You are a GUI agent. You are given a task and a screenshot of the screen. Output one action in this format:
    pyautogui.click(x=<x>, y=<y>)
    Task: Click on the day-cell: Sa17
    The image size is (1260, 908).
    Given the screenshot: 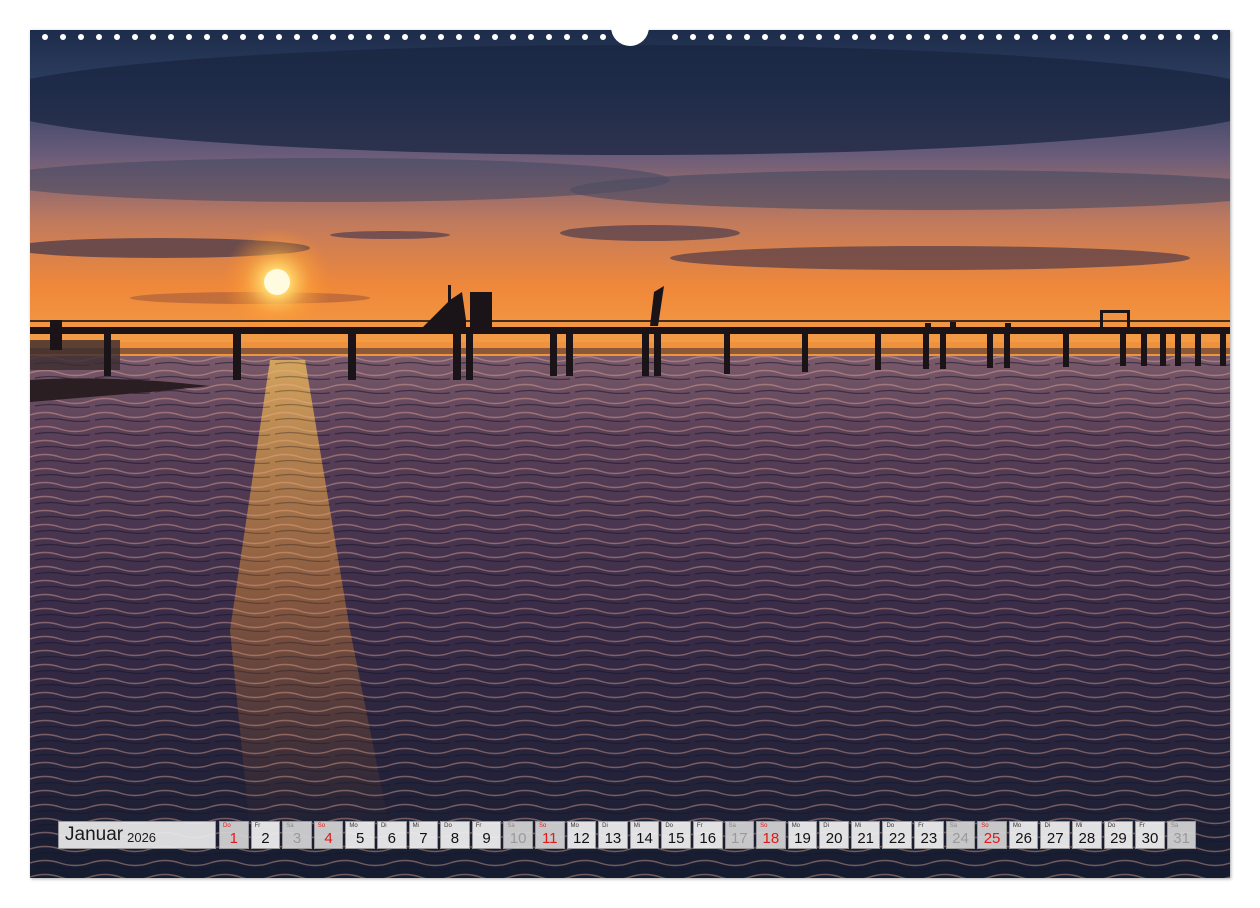 What is the action you would take?
    pyautogui.click(x=740, y=835)
    